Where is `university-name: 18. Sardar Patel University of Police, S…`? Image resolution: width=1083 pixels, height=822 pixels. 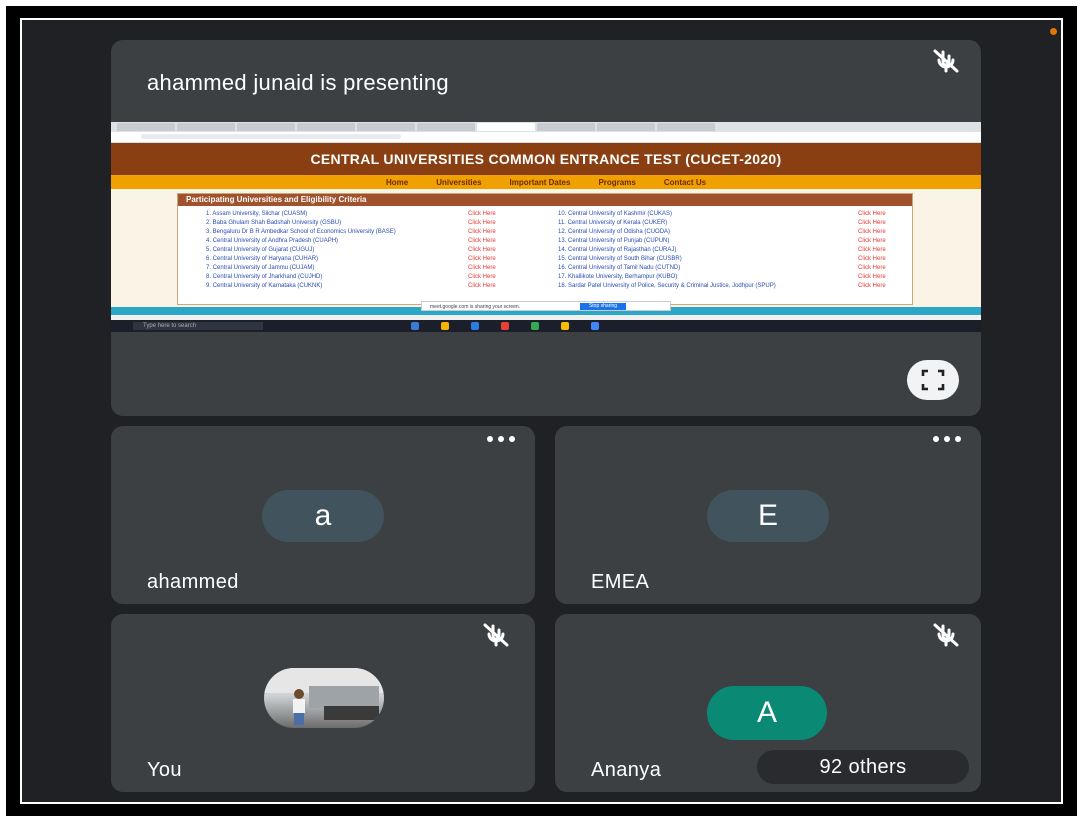
university-name: 18. Sardar Patel University of Police, S… is located at coordinates (667, 286).